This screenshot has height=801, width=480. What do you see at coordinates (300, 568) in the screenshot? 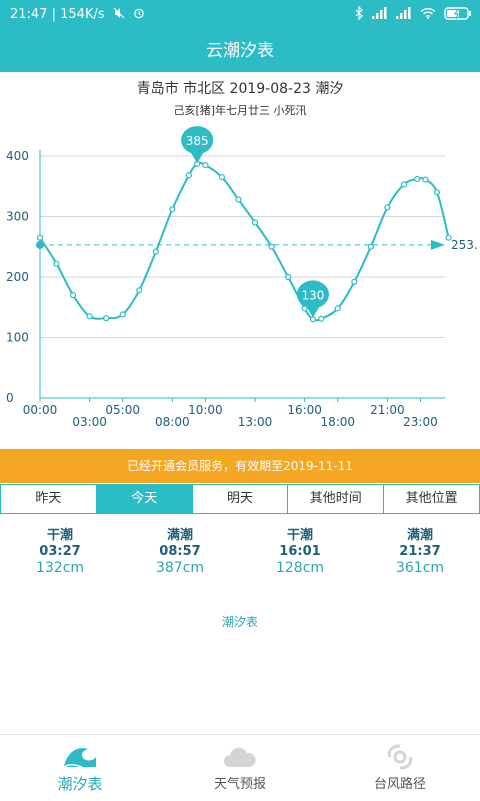
I see `event-height: 128cm` at bounding box center [300, 568].